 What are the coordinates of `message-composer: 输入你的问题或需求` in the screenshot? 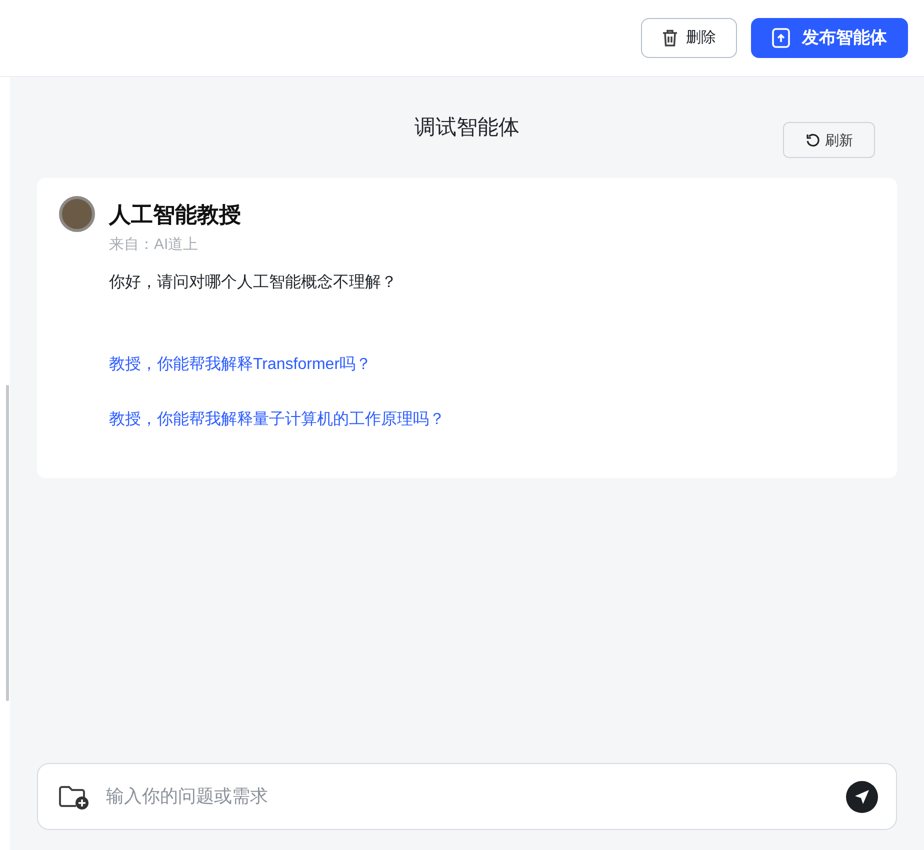 It's located at (467, 796).